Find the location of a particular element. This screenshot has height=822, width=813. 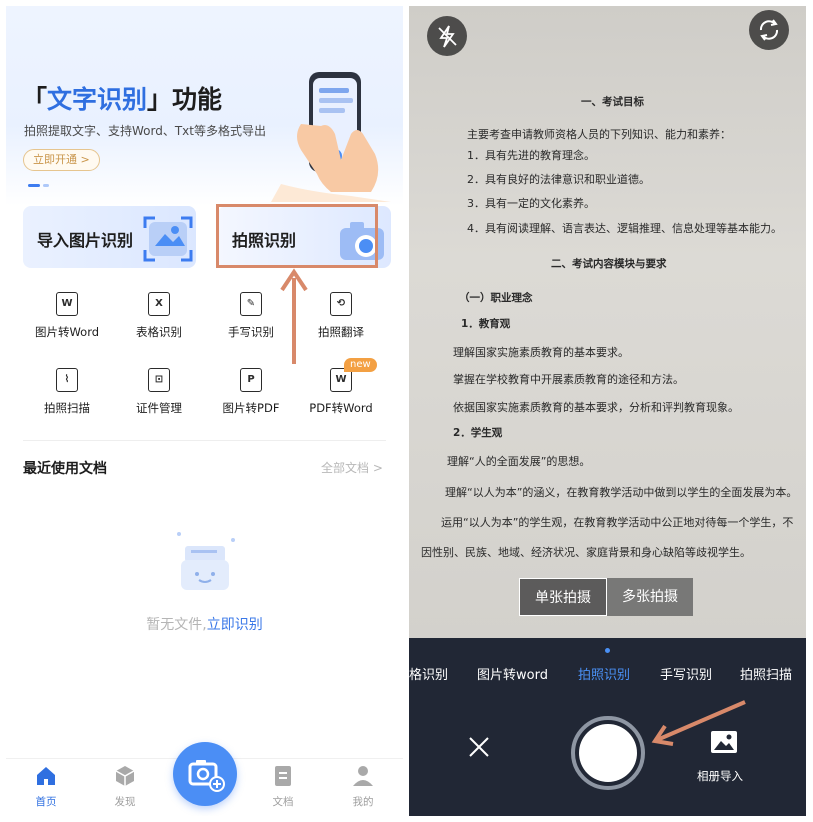

multi-shot-mode: 多张拍摄 is located at coordinates (650, 597).